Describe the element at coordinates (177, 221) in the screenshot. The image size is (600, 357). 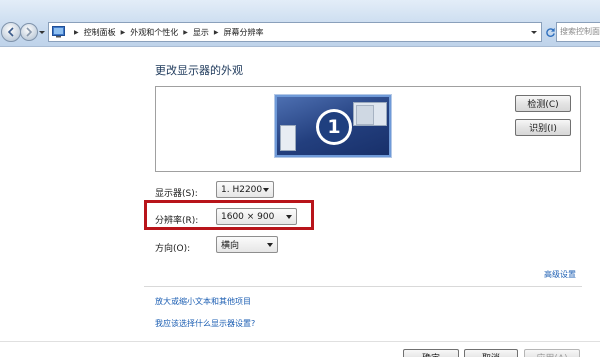
I see `resolution-label: 分辨率(R):` at that location.